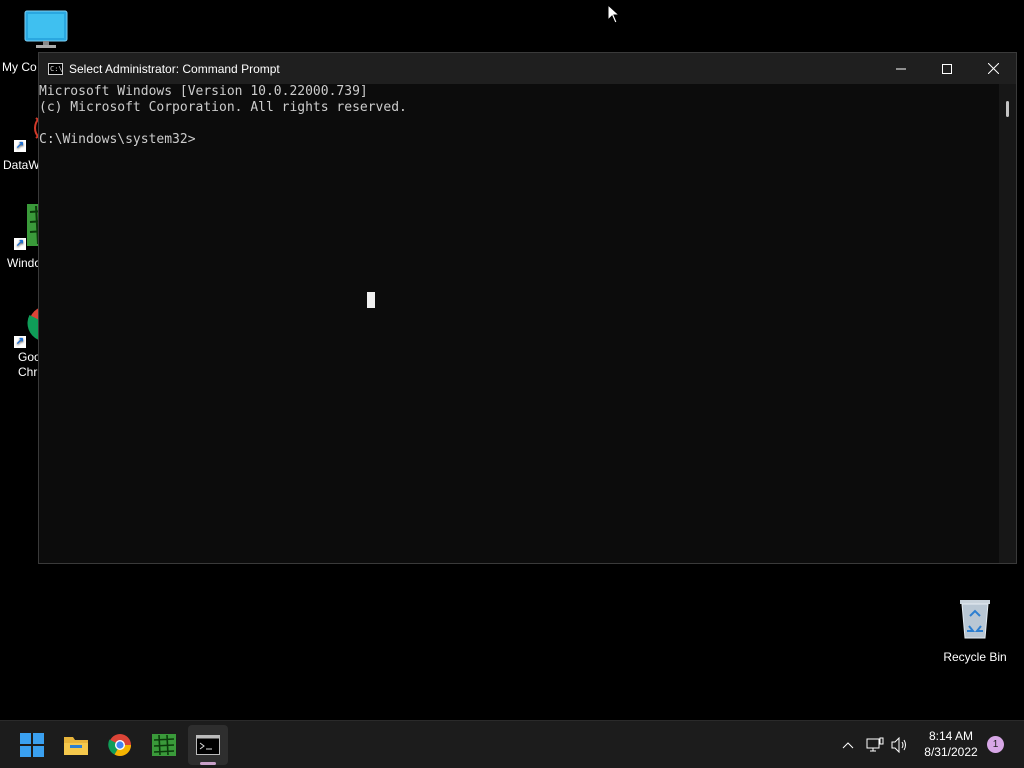 The height and width of the screenshot is (768, 1024). I want to click on taskbar: 8:14 AM 8/31/2022 1, so click(512, 744).